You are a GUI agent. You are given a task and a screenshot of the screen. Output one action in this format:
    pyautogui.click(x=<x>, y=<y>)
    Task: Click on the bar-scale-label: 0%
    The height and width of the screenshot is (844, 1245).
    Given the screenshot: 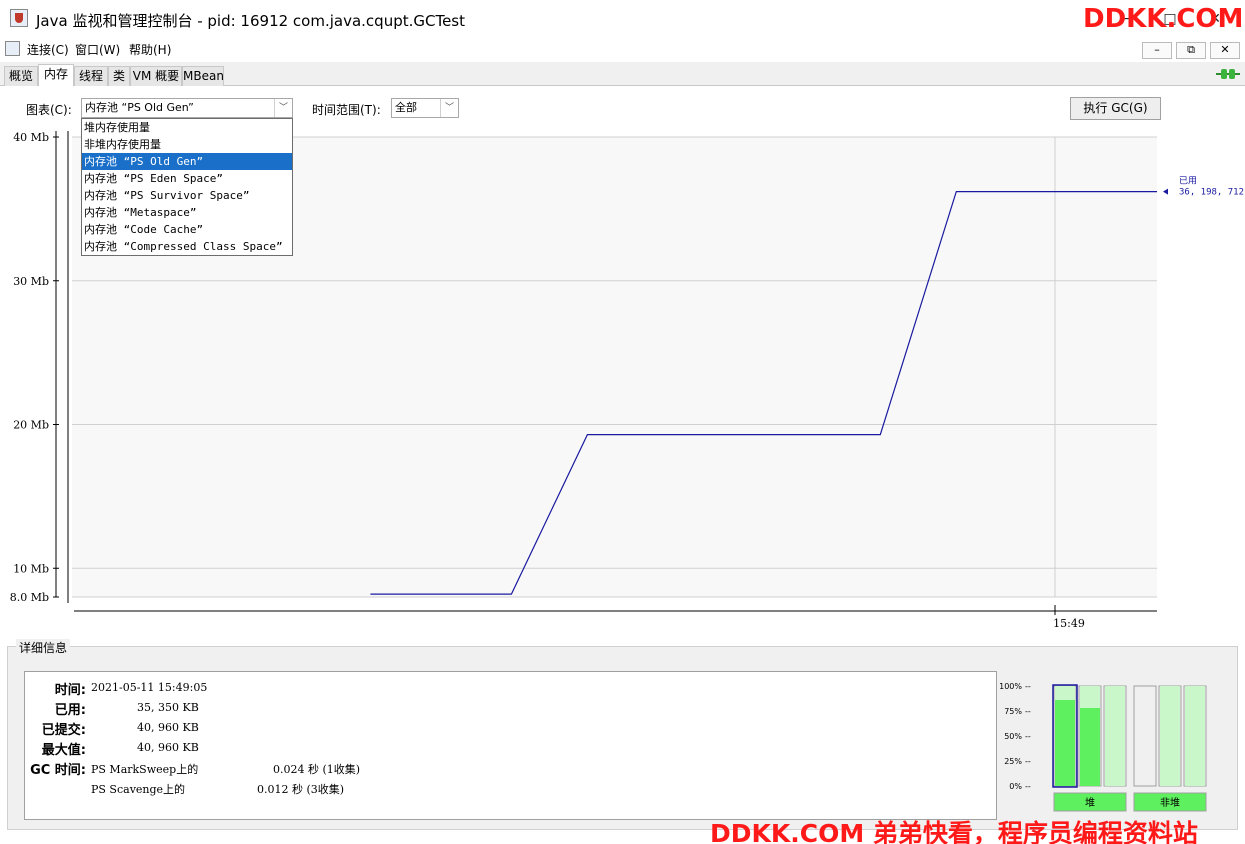 What is the action you would take?
    pyautogui.click(x=1015, y=786)
    